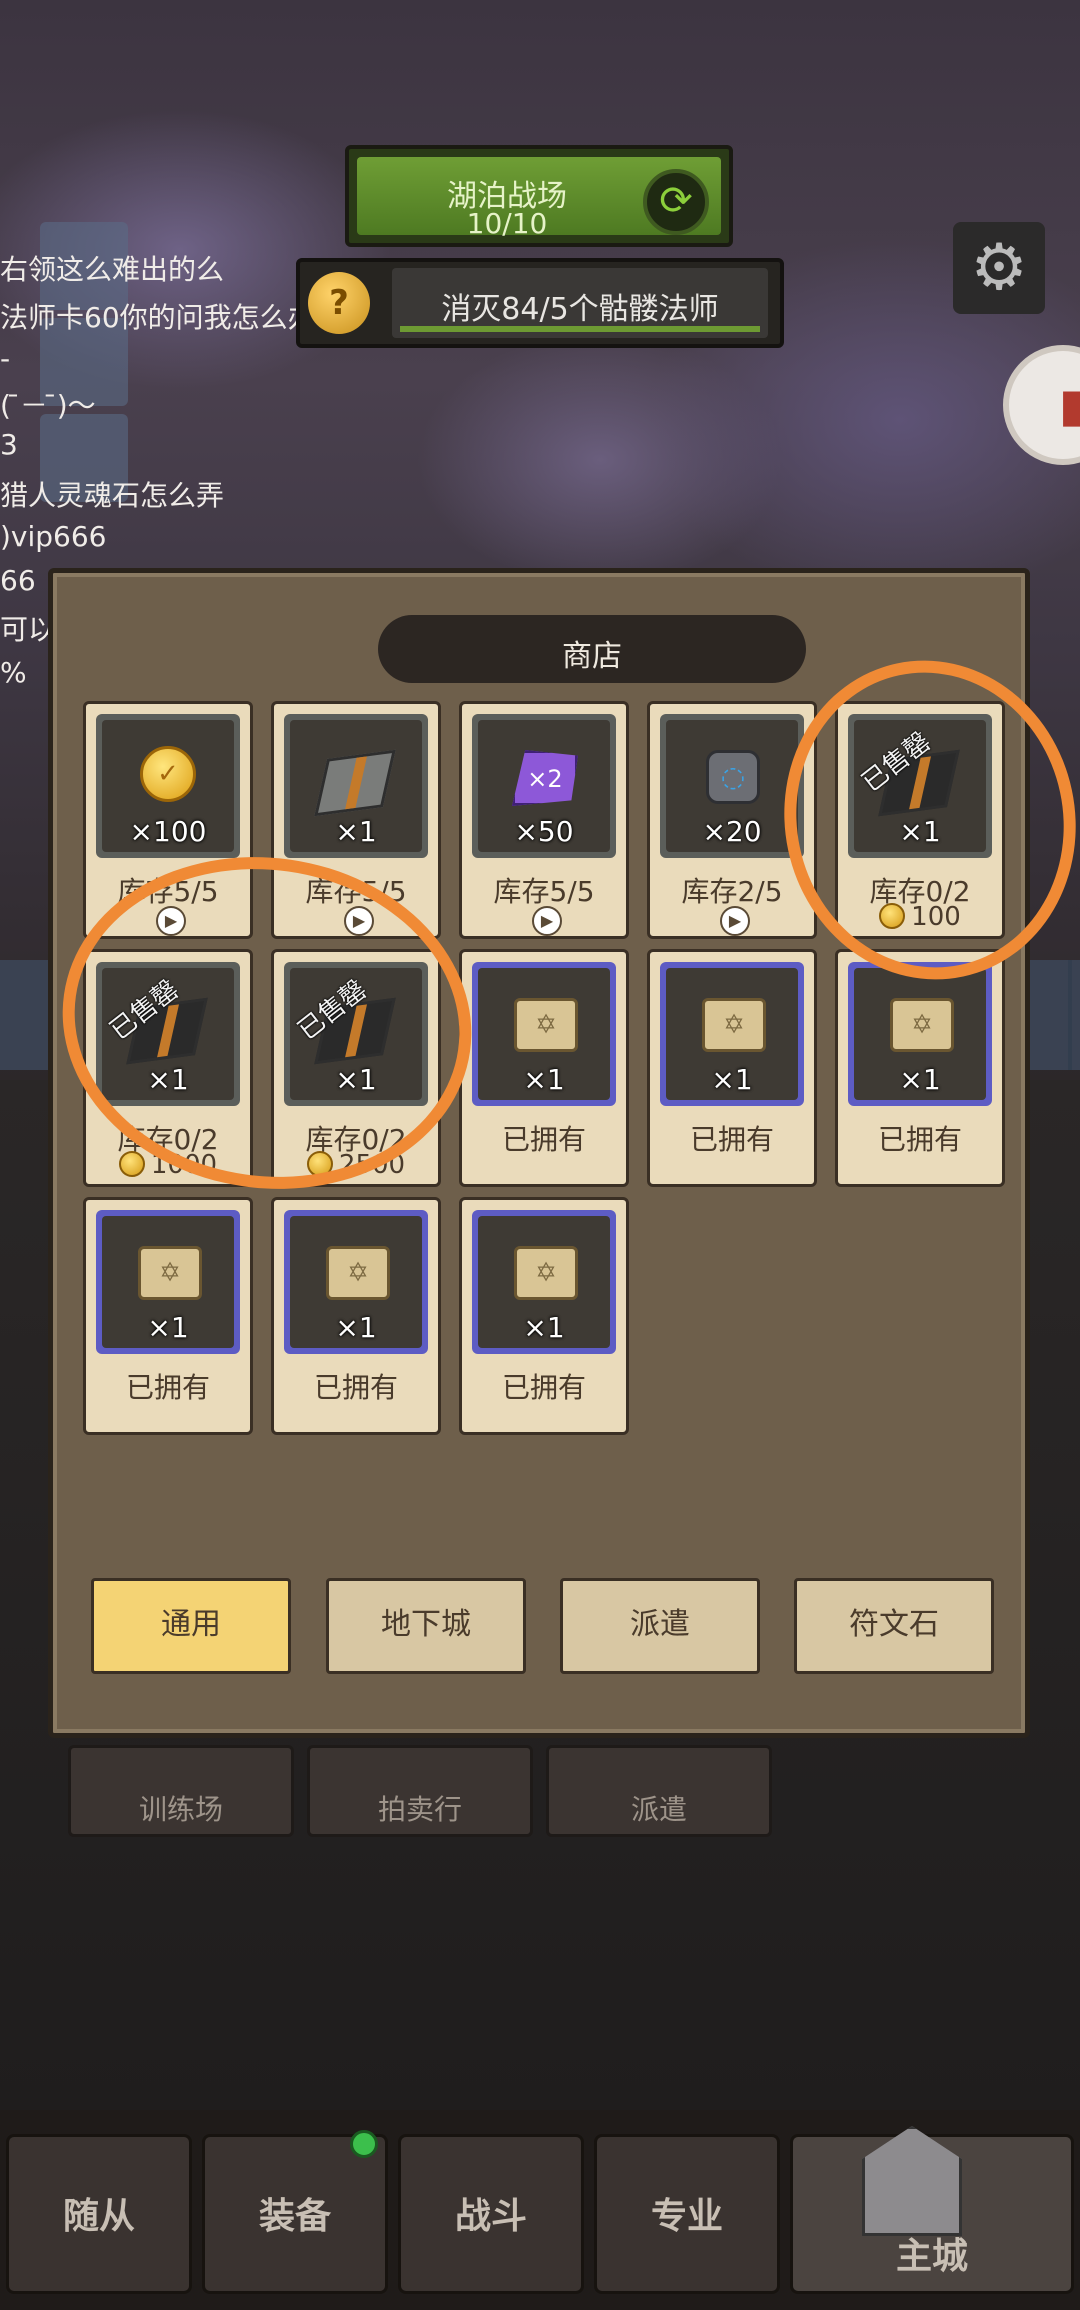 The image size is (1080, 2310). Describe the element at coordinates (894, 1626) in the screenshot. I see `tab-rune-stone: 符文石` at that location.